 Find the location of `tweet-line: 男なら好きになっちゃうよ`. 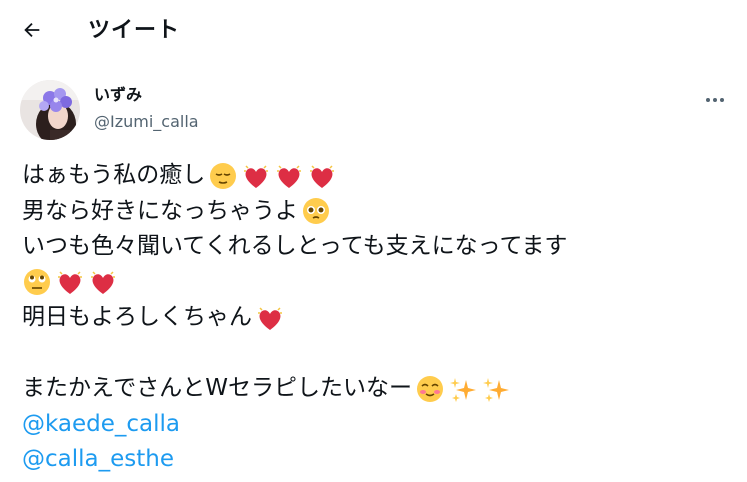

tweet-line: 男なら好きになっちゃうよ is located at coordinates (382, 212).